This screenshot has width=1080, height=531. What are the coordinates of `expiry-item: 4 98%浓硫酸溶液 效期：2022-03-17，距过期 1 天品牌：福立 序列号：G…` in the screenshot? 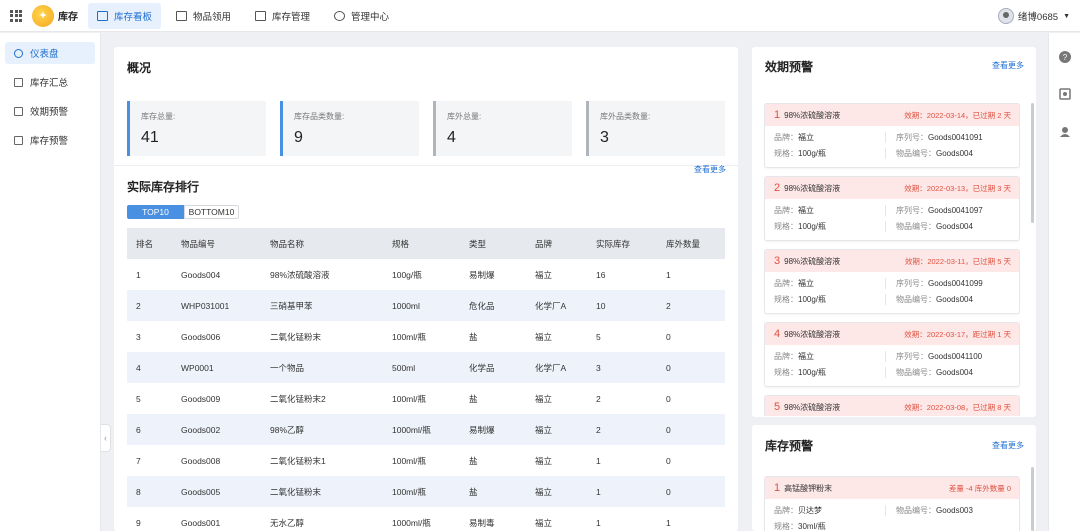 It's located at (892, 354).